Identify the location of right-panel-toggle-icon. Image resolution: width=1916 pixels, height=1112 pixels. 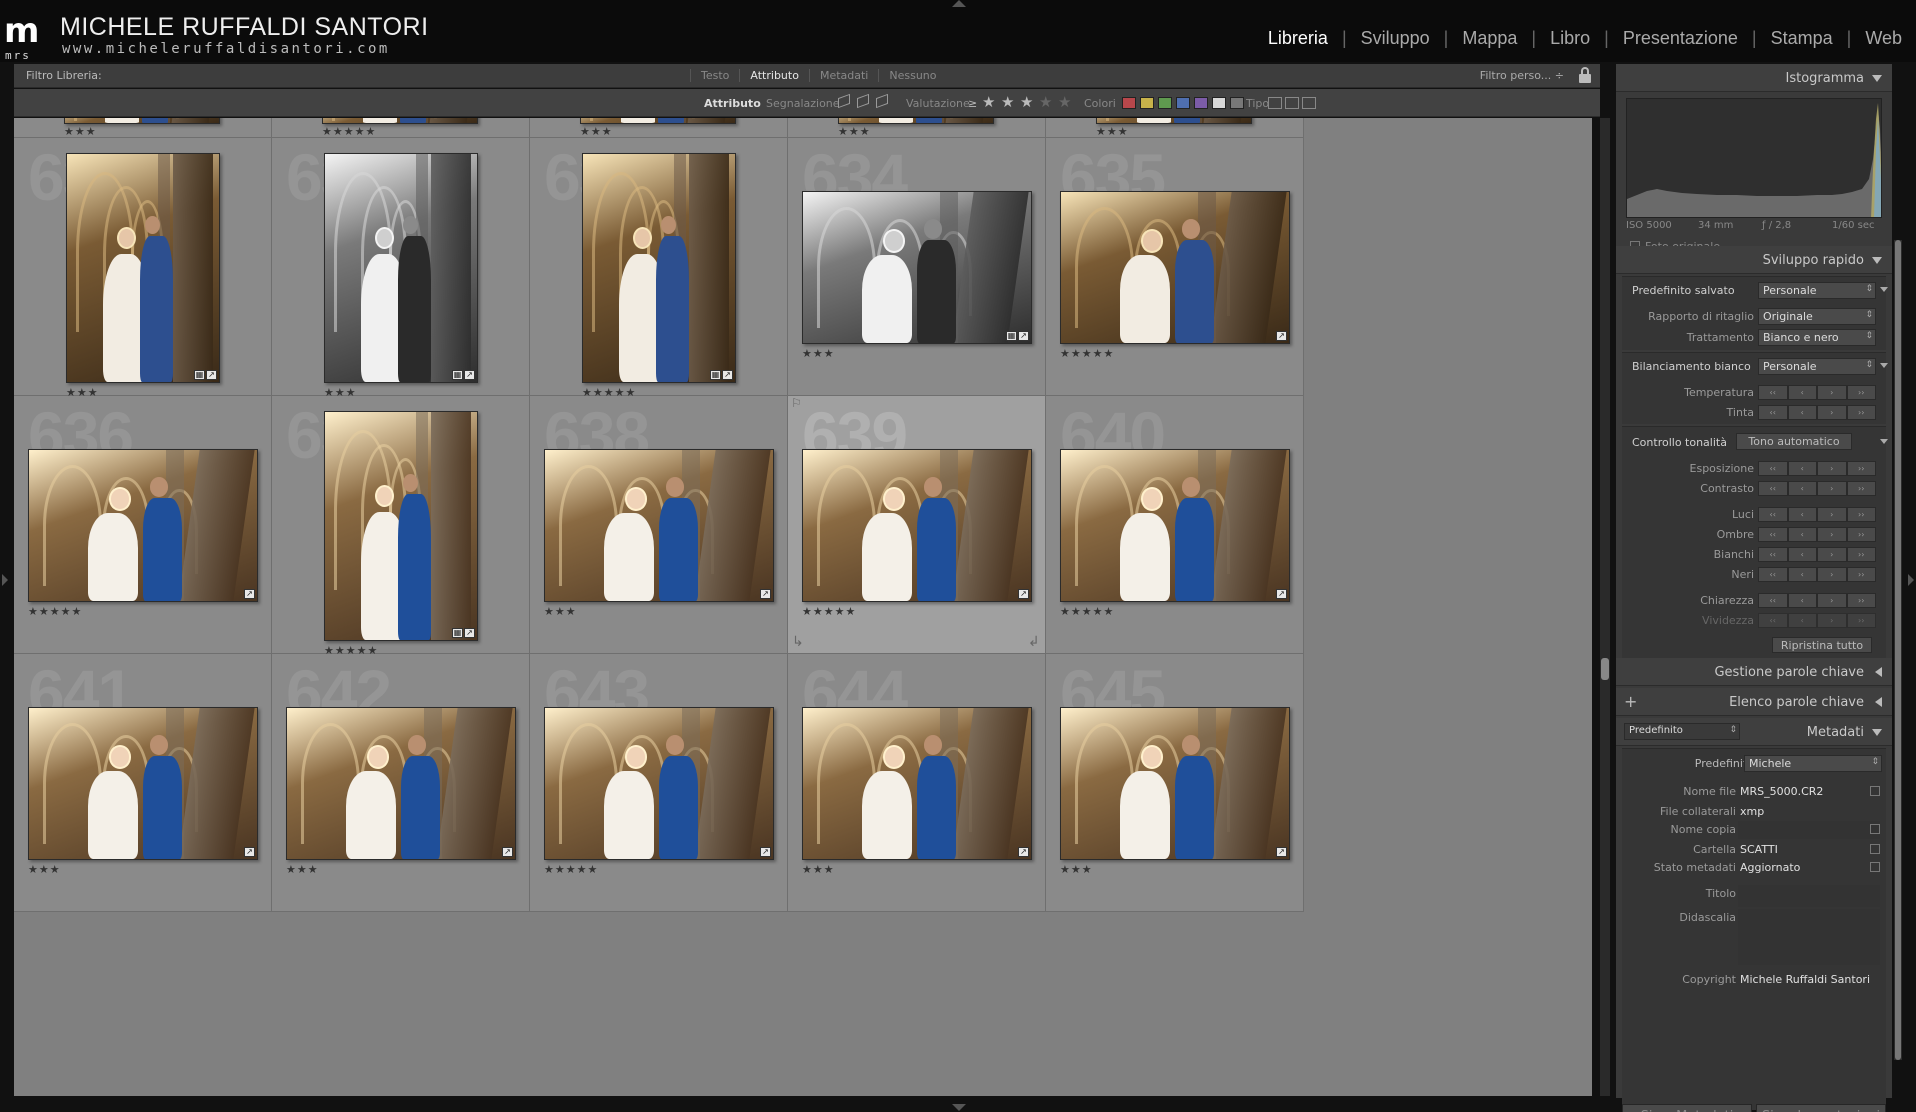
(1911, 580).